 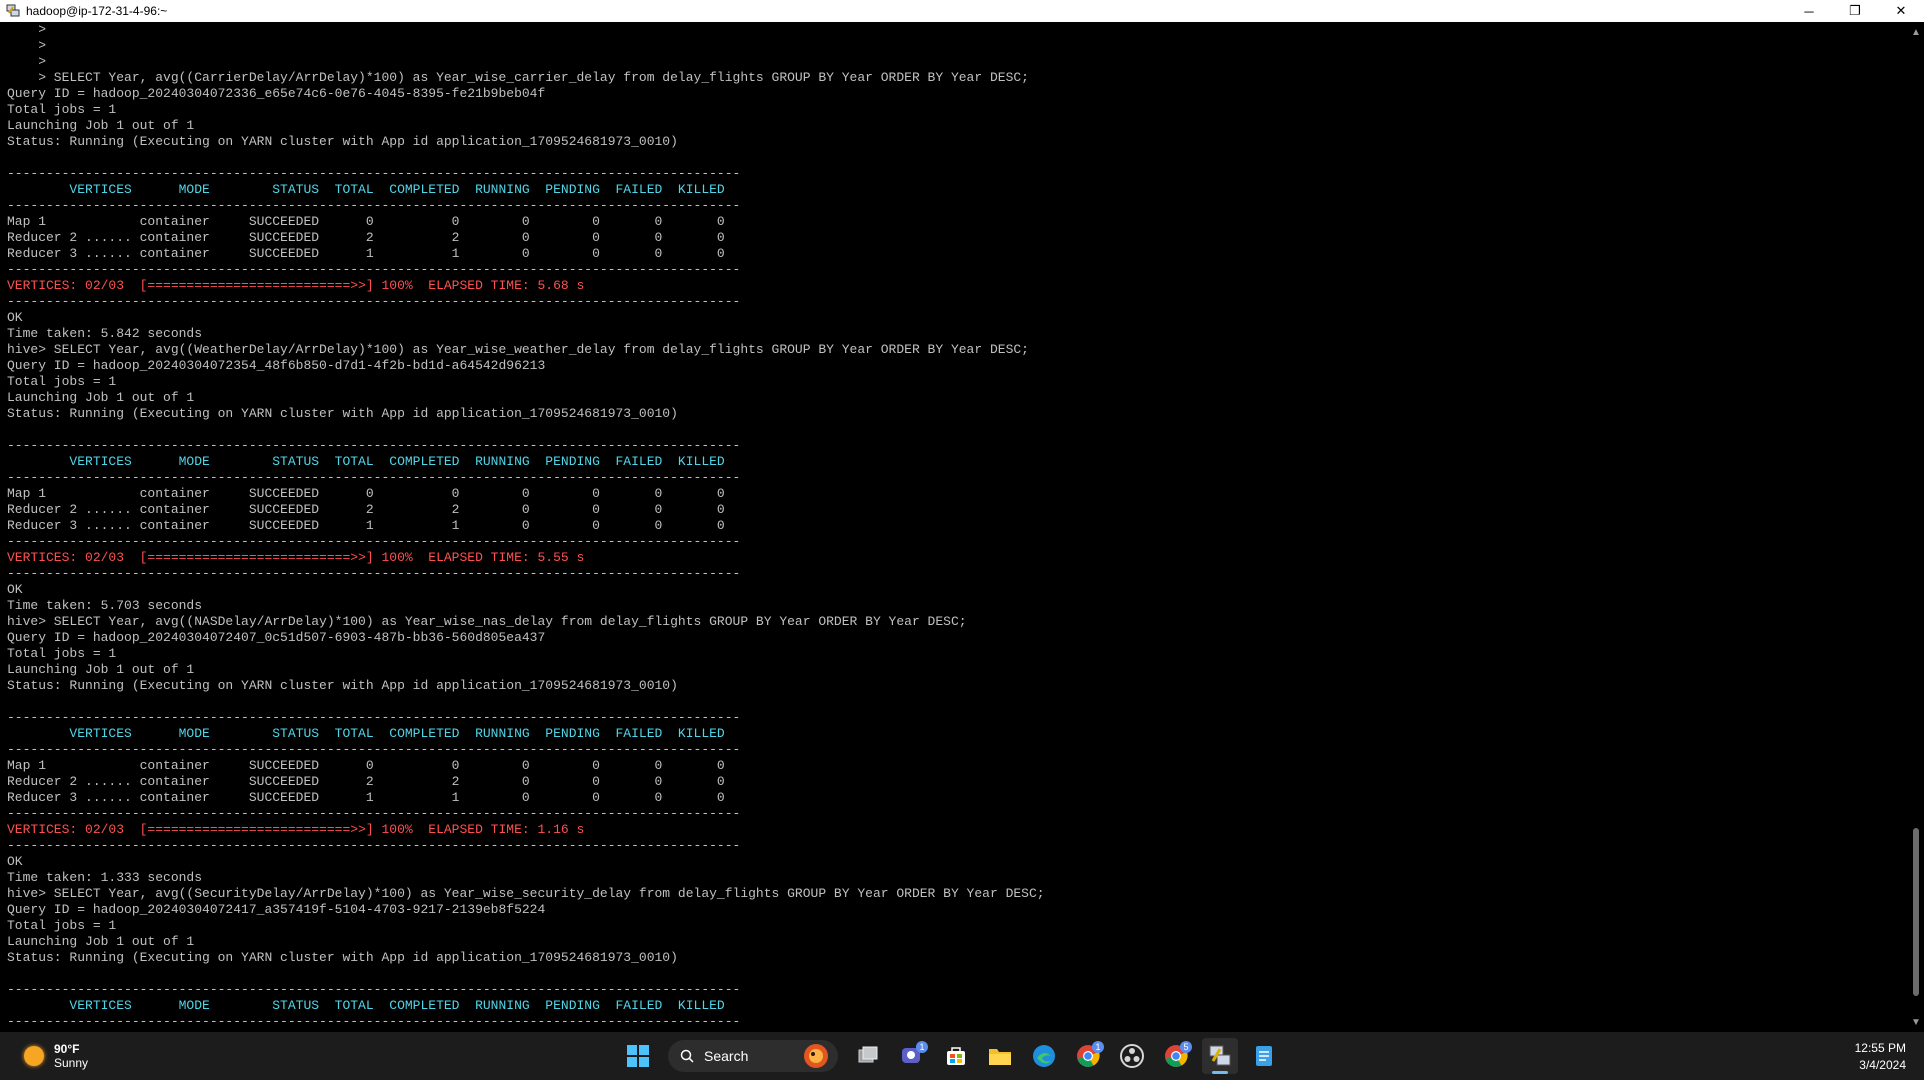 What do you see at coordinates (912, 1056) in the screenshot?
I see `teams-icon: 1` at bounding box center [912, 1056].